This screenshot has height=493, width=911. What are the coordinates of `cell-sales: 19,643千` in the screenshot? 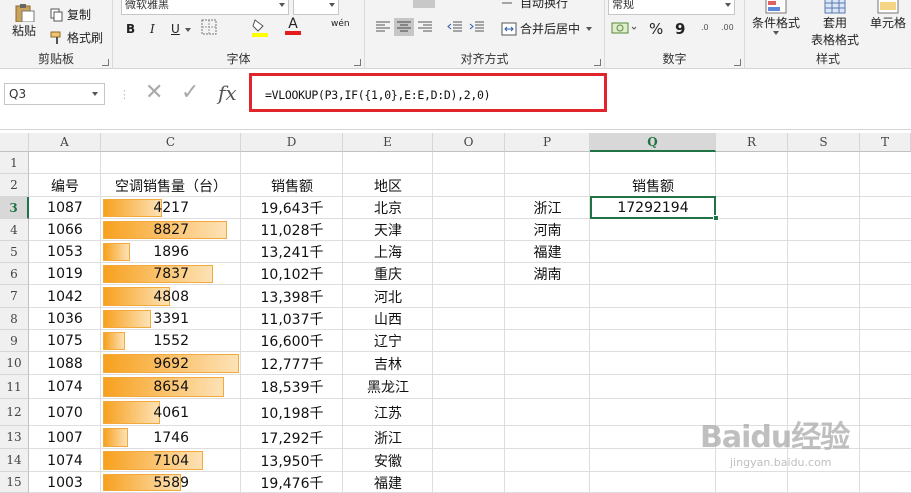 It's located at (292, 208).